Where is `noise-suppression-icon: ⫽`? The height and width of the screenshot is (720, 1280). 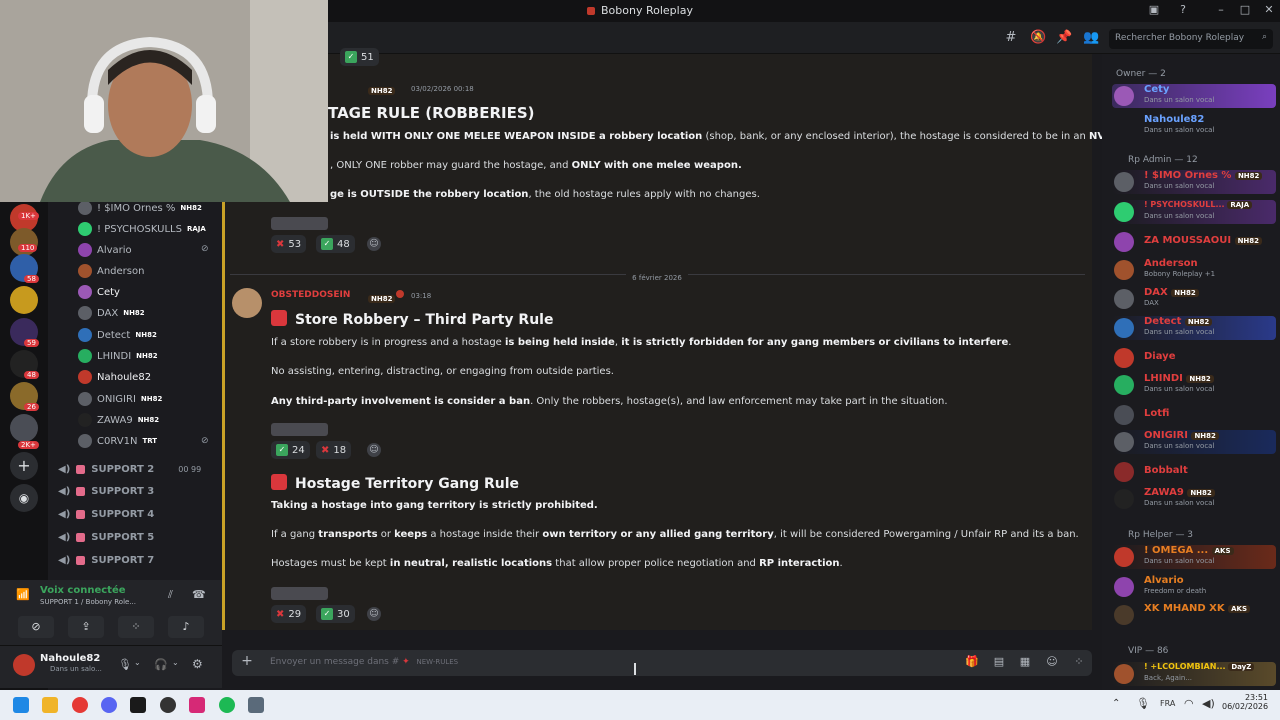
noise-suppression-icon: ⫽ is located at coordinates (170, 595).